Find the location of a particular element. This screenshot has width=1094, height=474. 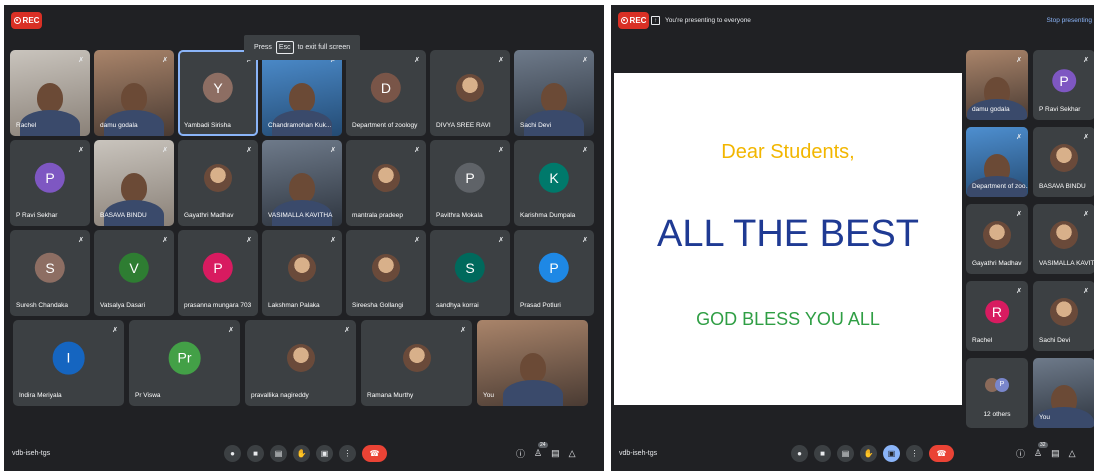

participant-tile-rachel: R ✗ Rachel is located at coordinates (997, 316).